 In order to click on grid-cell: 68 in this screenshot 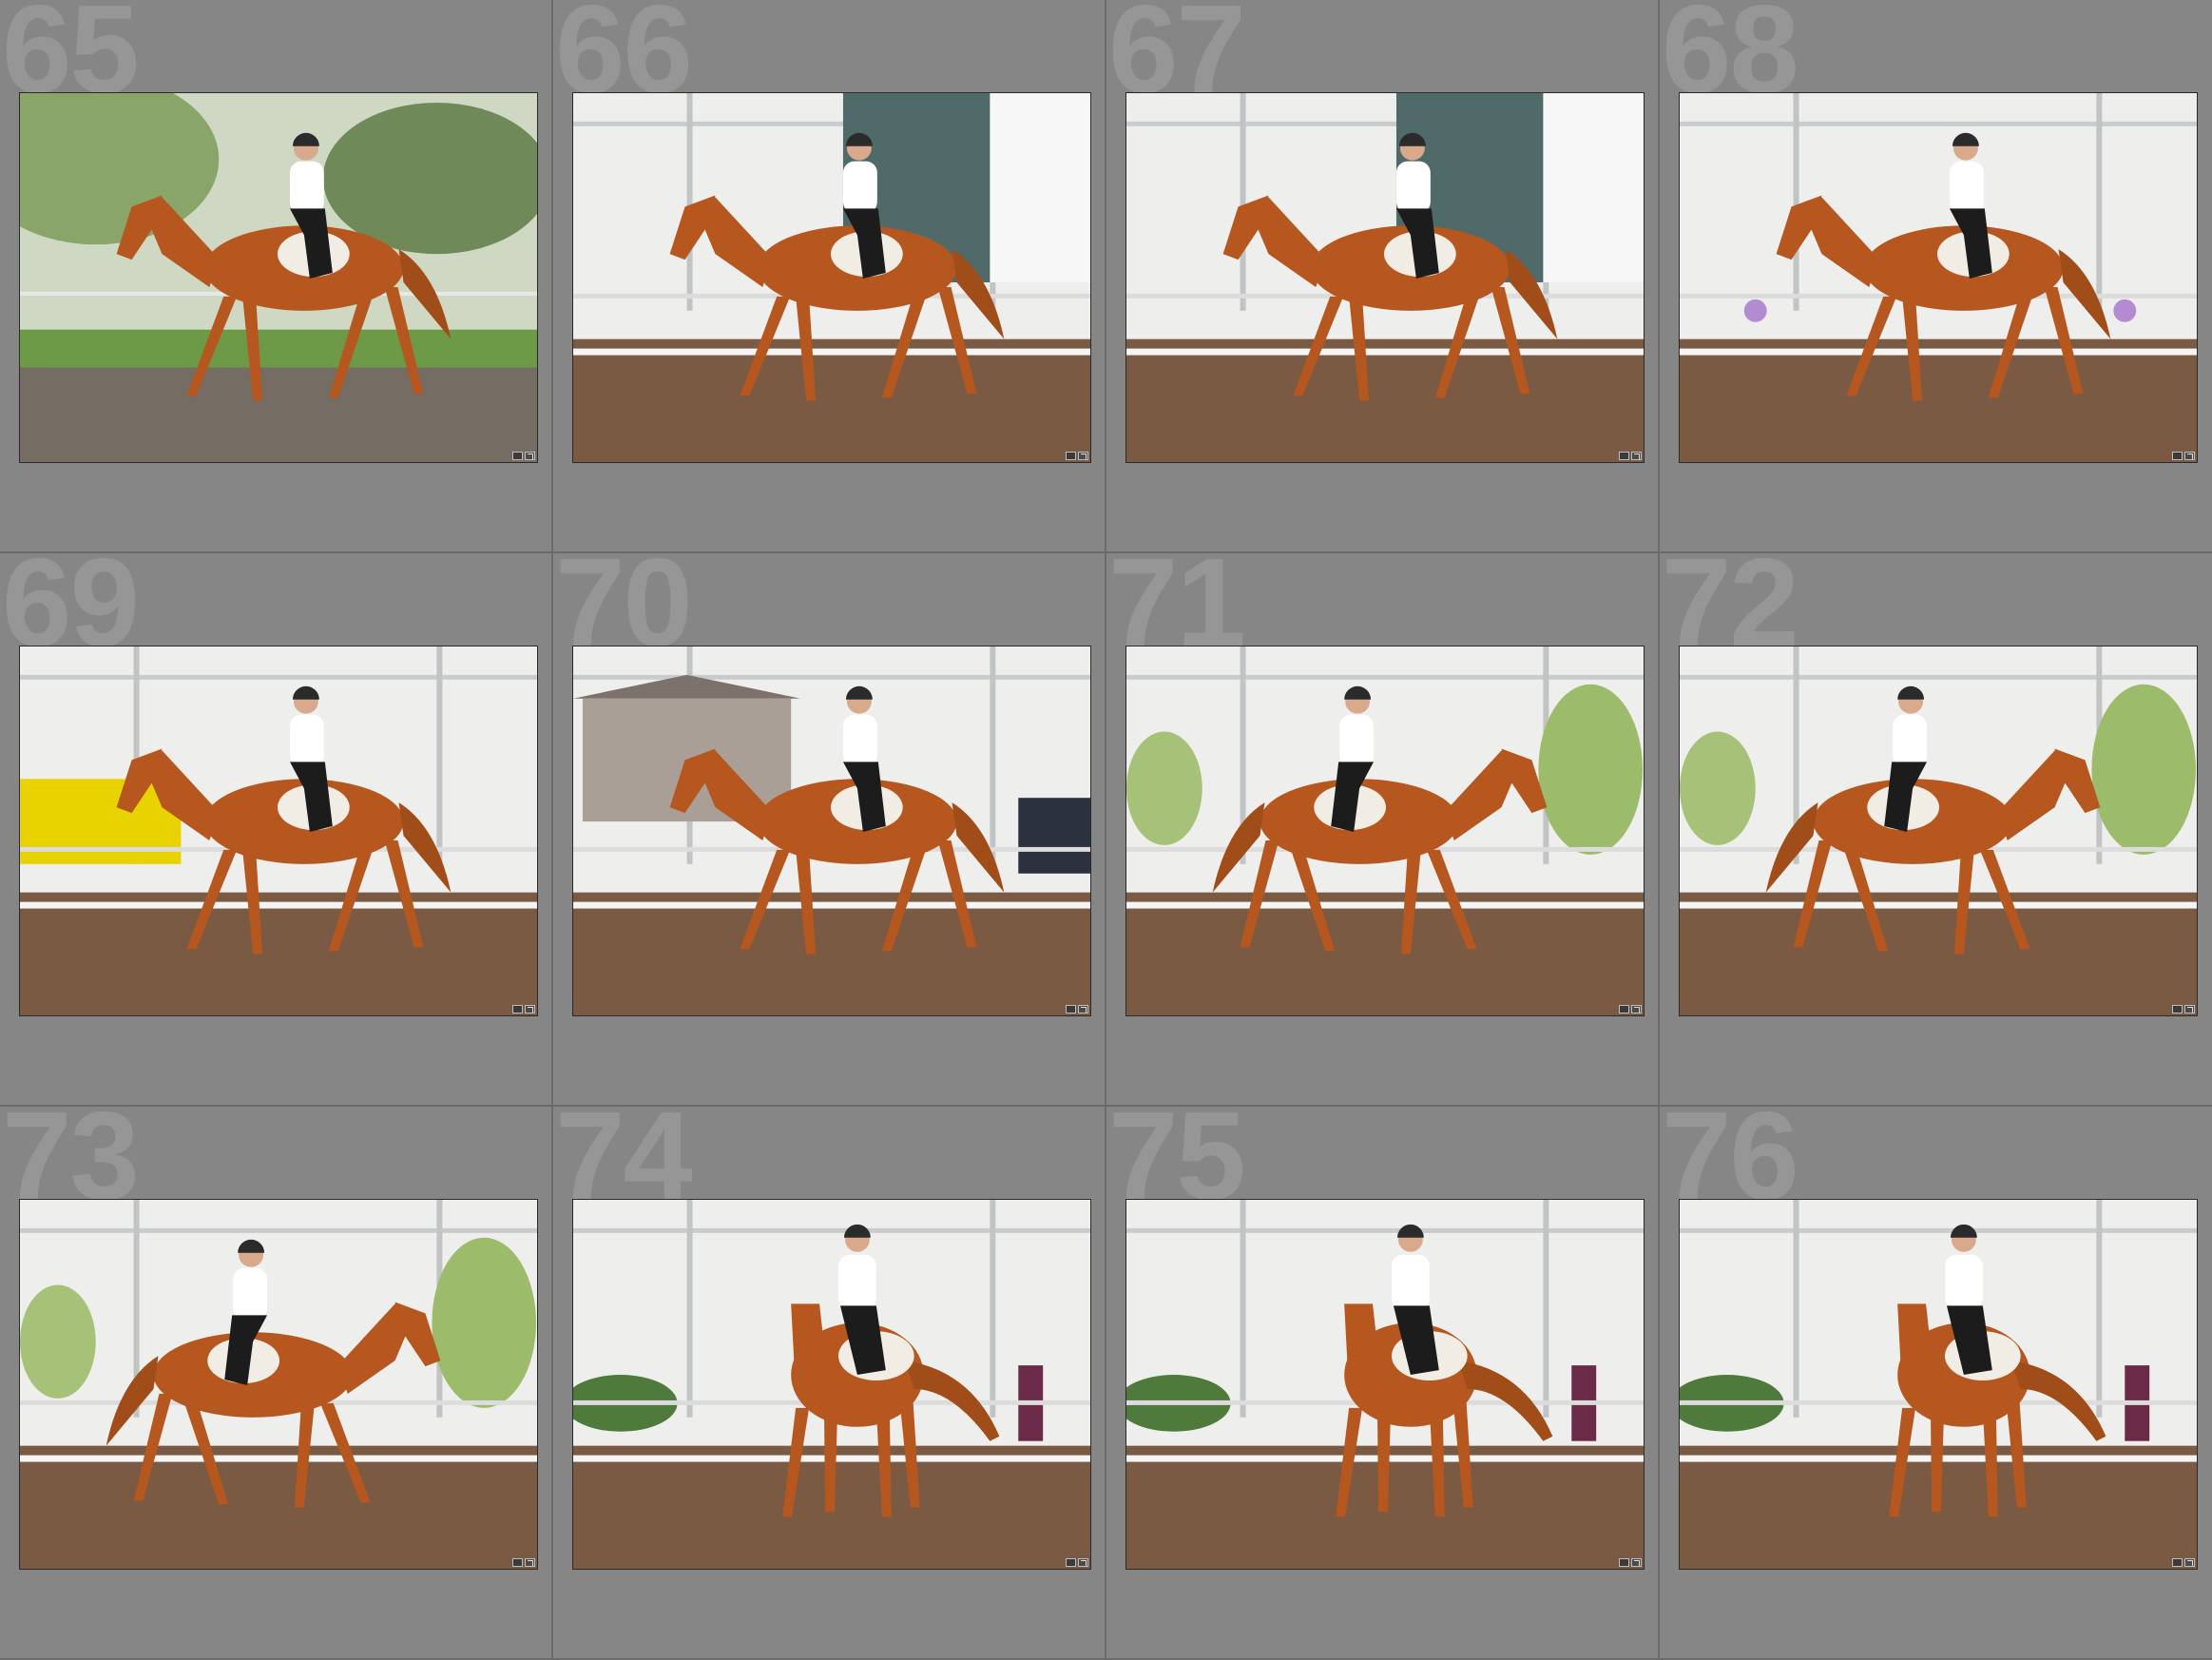, I will do `click(1936, 276)`.